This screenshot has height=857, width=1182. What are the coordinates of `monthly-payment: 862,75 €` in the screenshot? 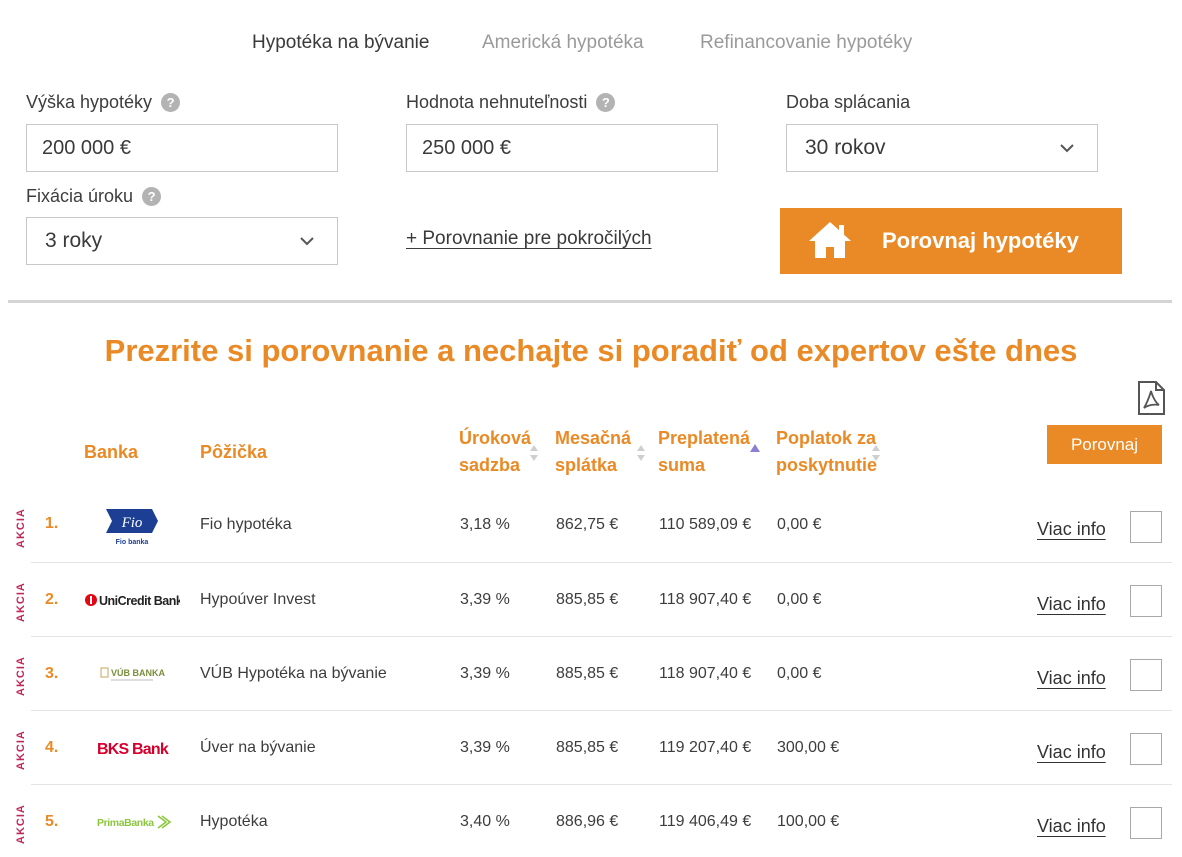 It's located at (587, 524).